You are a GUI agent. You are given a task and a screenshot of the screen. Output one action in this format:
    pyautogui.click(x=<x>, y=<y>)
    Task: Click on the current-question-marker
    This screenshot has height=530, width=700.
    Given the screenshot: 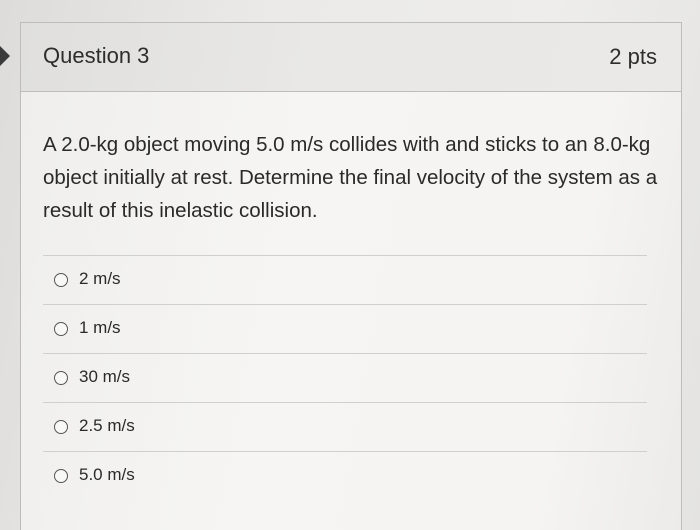 What is the action you would take?
    pyautogui.click(x=5, y=56)
    